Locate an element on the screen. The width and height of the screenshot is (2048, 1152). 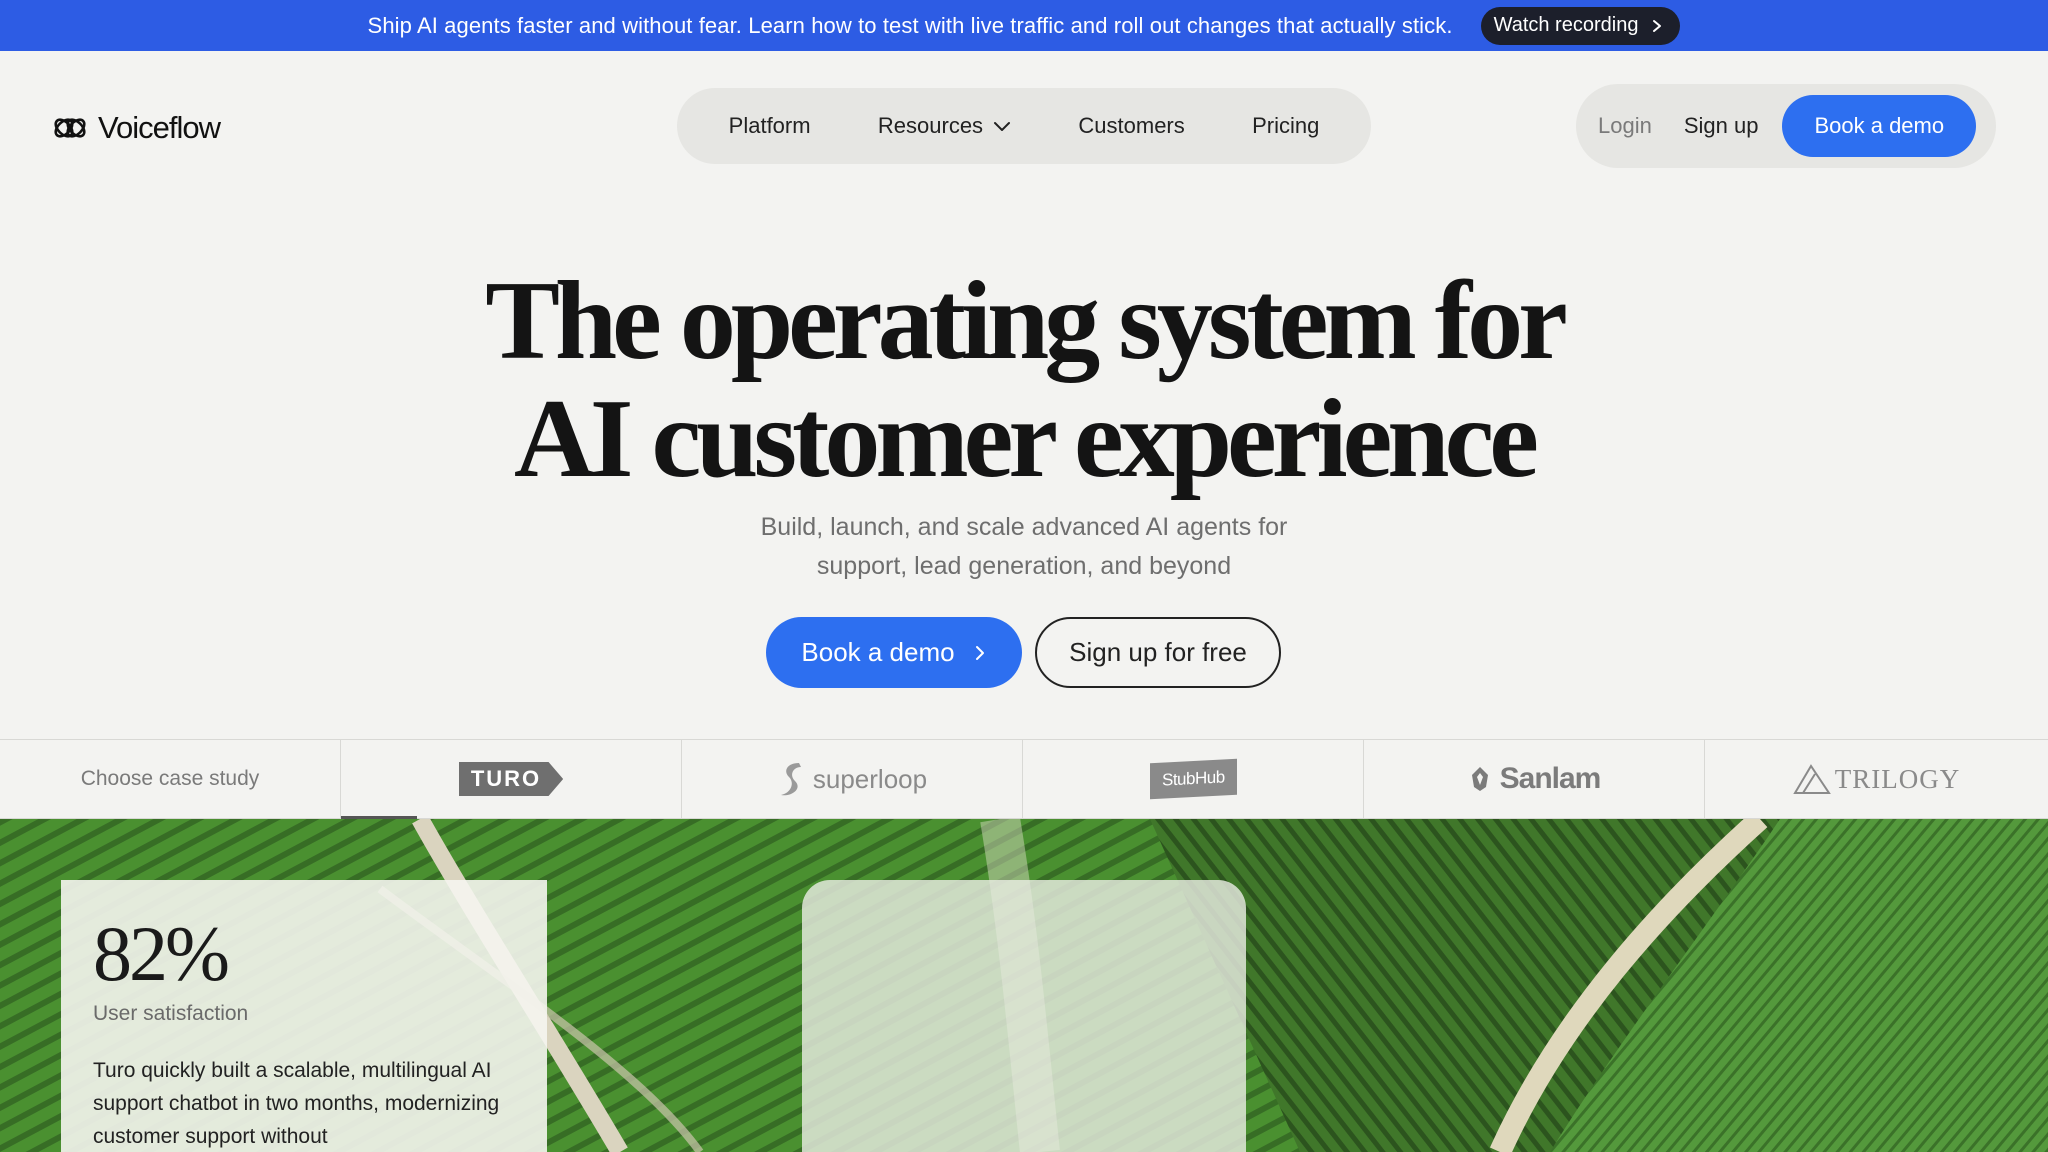
case-tab-stubhub: StubHub is located at coordinates (1193, 779).